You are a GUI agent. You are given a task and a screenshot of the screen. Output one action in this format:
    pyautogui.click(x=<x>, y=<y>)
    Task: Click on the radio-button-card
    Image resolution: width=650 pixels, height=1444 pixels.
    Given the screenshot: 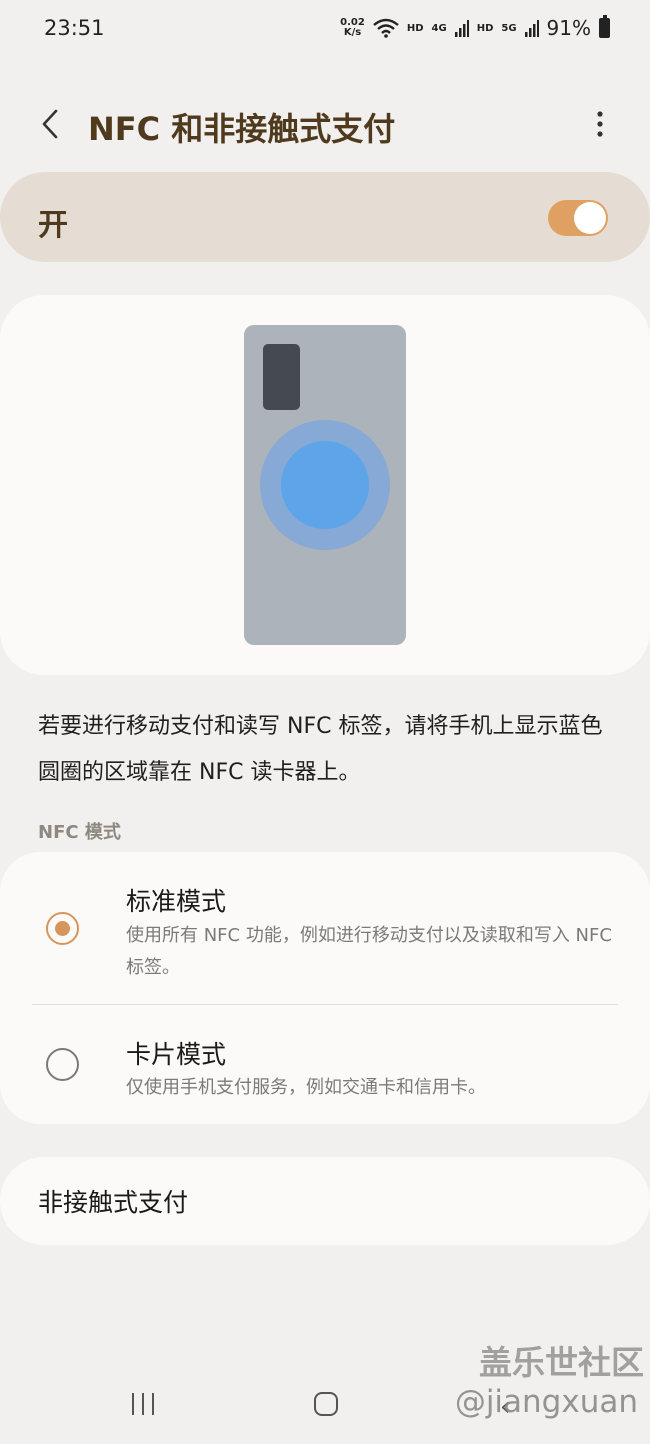 What is the action you would take?
    pyautogui.click(x=62, y=1064)
    